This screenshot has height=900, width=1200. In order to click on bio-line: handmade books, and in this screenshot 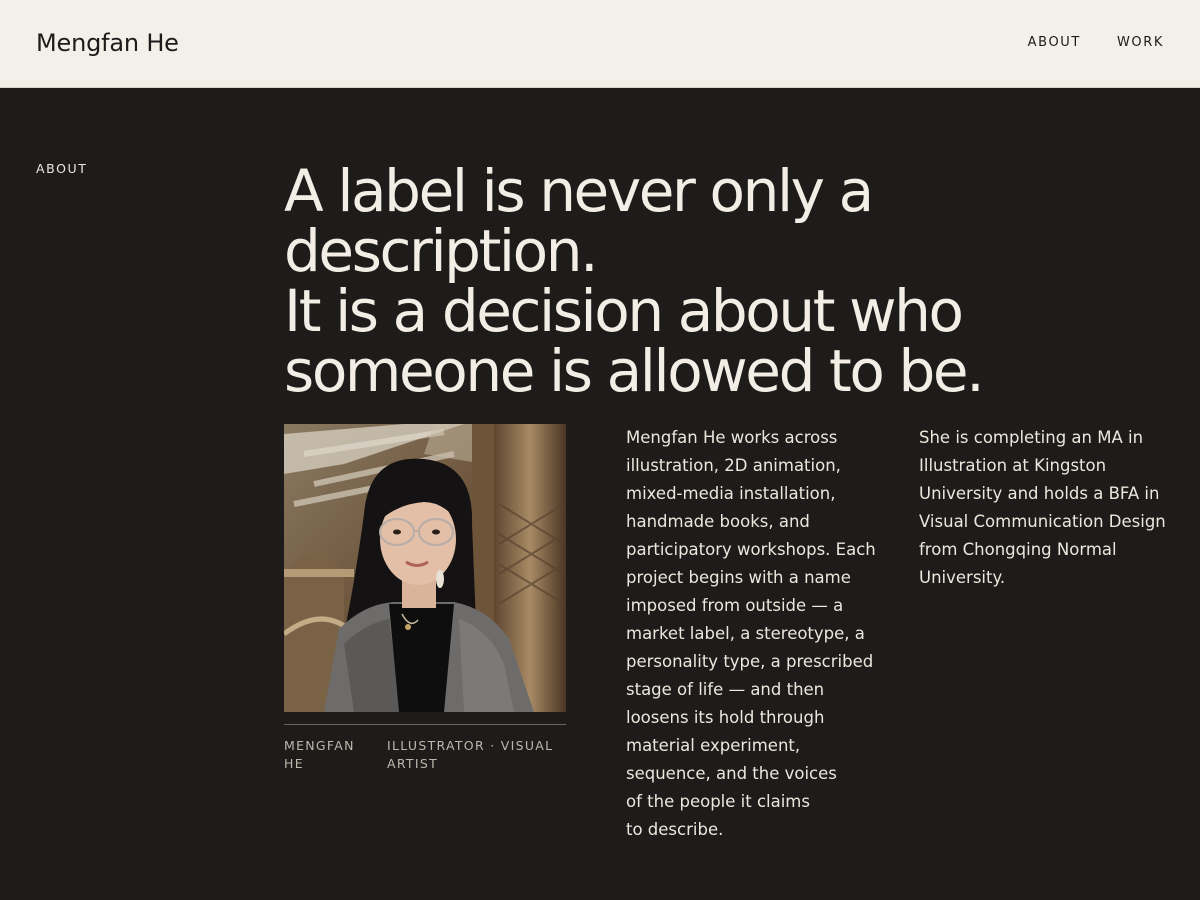, I will do `click(718, 521)`.